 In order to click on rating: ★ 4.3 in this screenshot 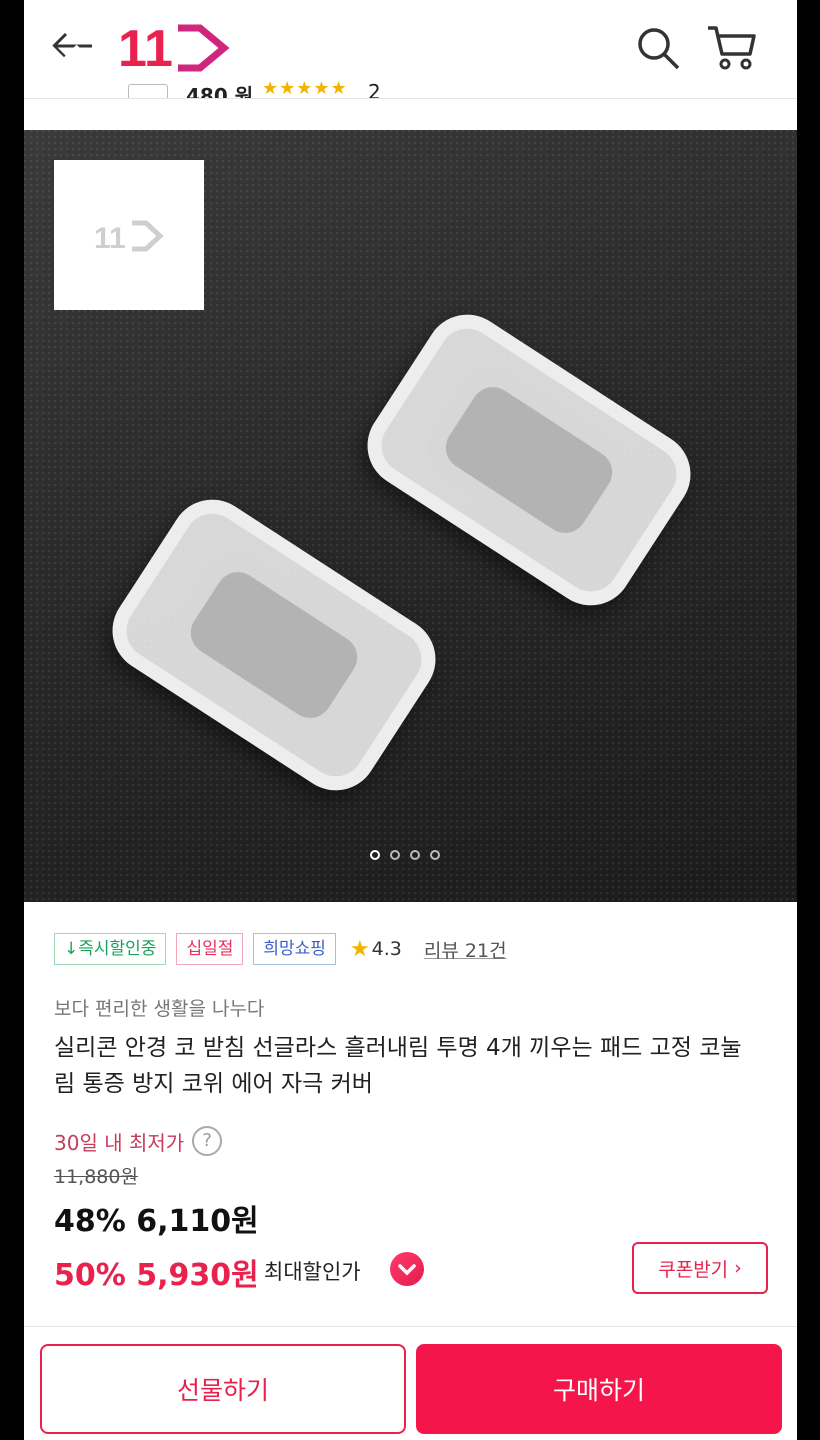, I will do `click(376, 949)`.